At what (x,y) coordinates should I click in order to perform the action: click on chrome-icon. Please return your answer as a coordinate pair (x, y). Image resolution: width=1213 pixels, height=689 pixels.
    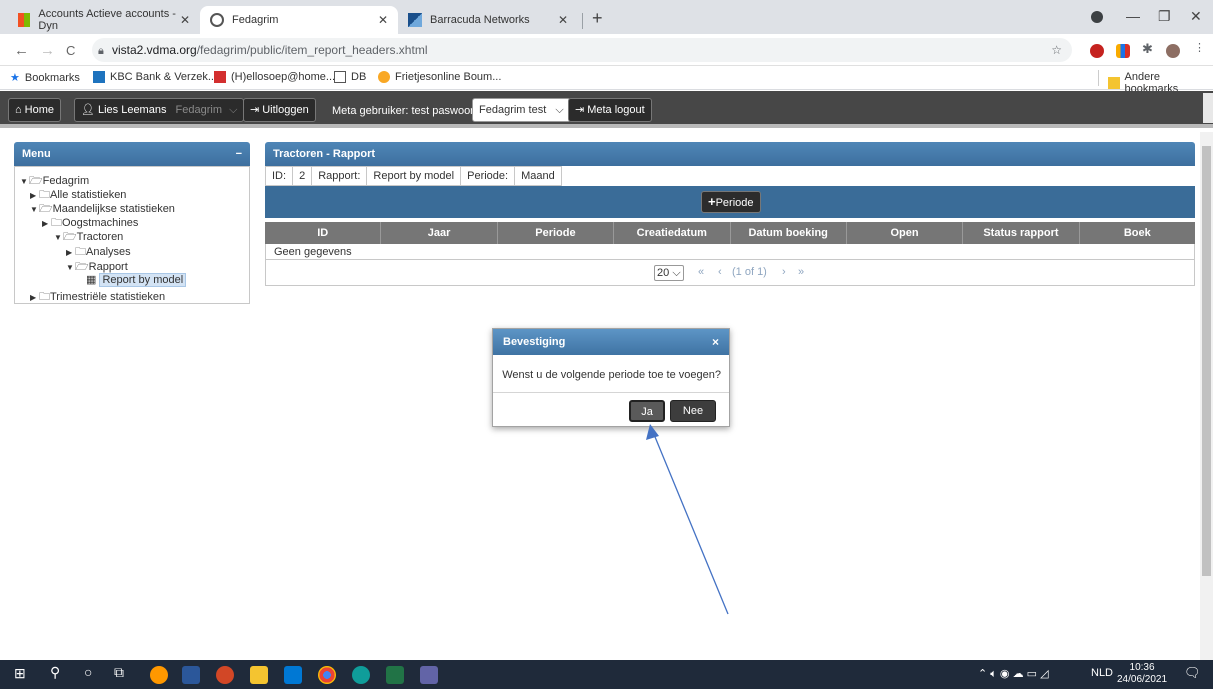
    Looking at the image, I should click on (327, 675).